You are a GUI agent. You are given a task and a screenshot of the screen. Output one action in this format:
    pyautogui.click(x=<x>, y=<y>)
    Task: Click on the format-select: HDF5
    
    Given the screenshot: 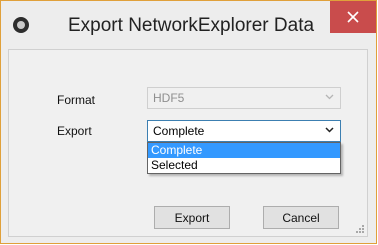 What is the action you would take?
    pyautogui.click(x=244, y=98)
    